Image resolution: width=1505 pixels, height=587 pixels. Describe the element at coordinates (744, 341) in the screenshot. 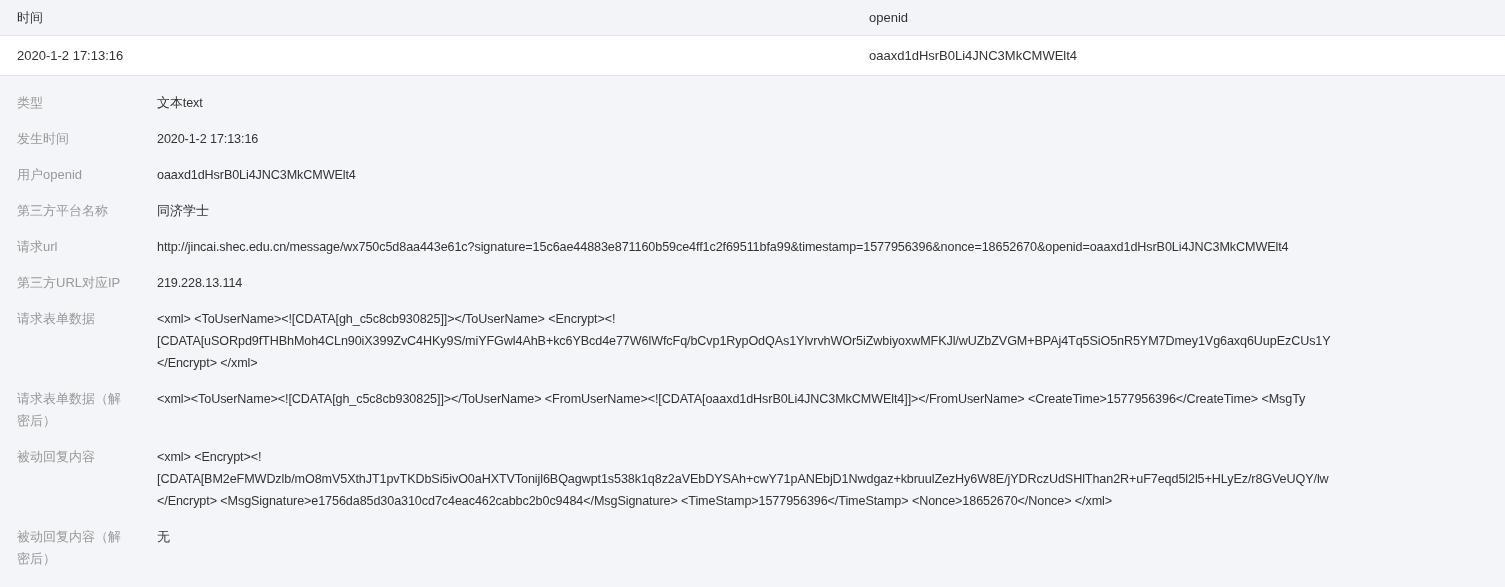

I see `field-value: <xml> <ToUserName><![CDATA[gh_c5c8cb930825]]></ToUserName> <Encrypt><! [CDATA[uSORpd9fTHBhMoh4CLn90iX399ZvC4HKy9S/miYFGwl4AhB+kc6YBcd4e77W6lWfcFq/bCvp1RypOdQAs1YlvrvhWOr5iZwbiyoxwMFKJl/wUZbZVGM+BPAj4Tq5SiO5nR5YM7Dmey1Vg6axq6UupEzCUs1Y </Encrypt> </xml>` at that location.